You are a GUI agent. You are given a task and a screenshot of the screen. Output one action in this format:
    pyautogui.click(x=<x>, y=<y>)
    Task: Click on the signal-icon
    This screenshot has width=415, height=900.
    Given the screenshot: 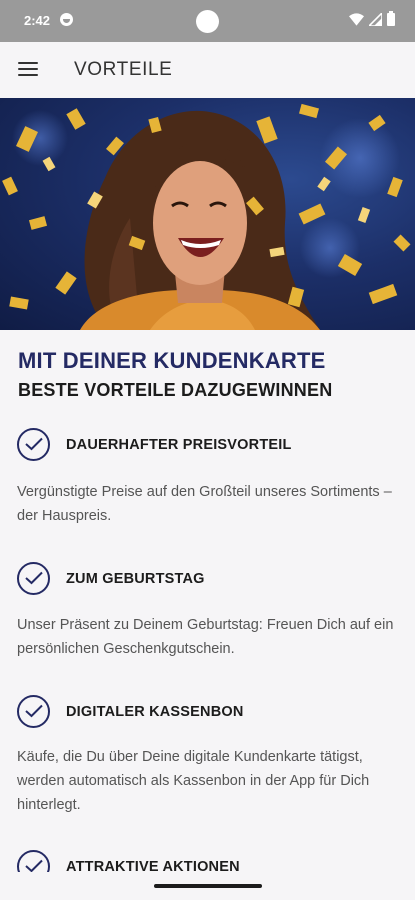 What is the action you would take?
    pyautogui.click(x=375, y=19)
    